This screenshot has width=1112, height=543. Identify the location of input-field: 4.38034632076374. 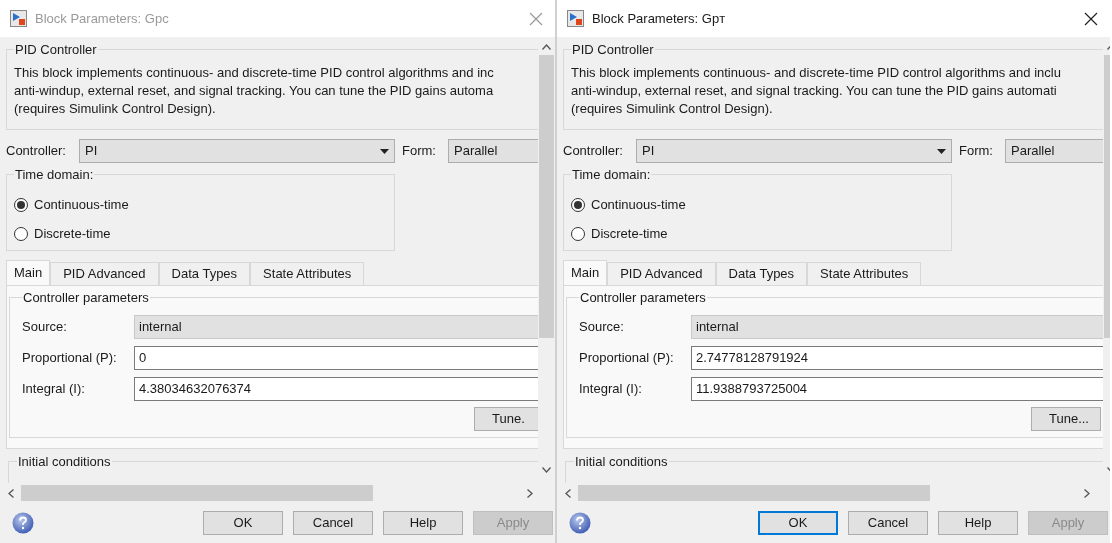
(336, 389).